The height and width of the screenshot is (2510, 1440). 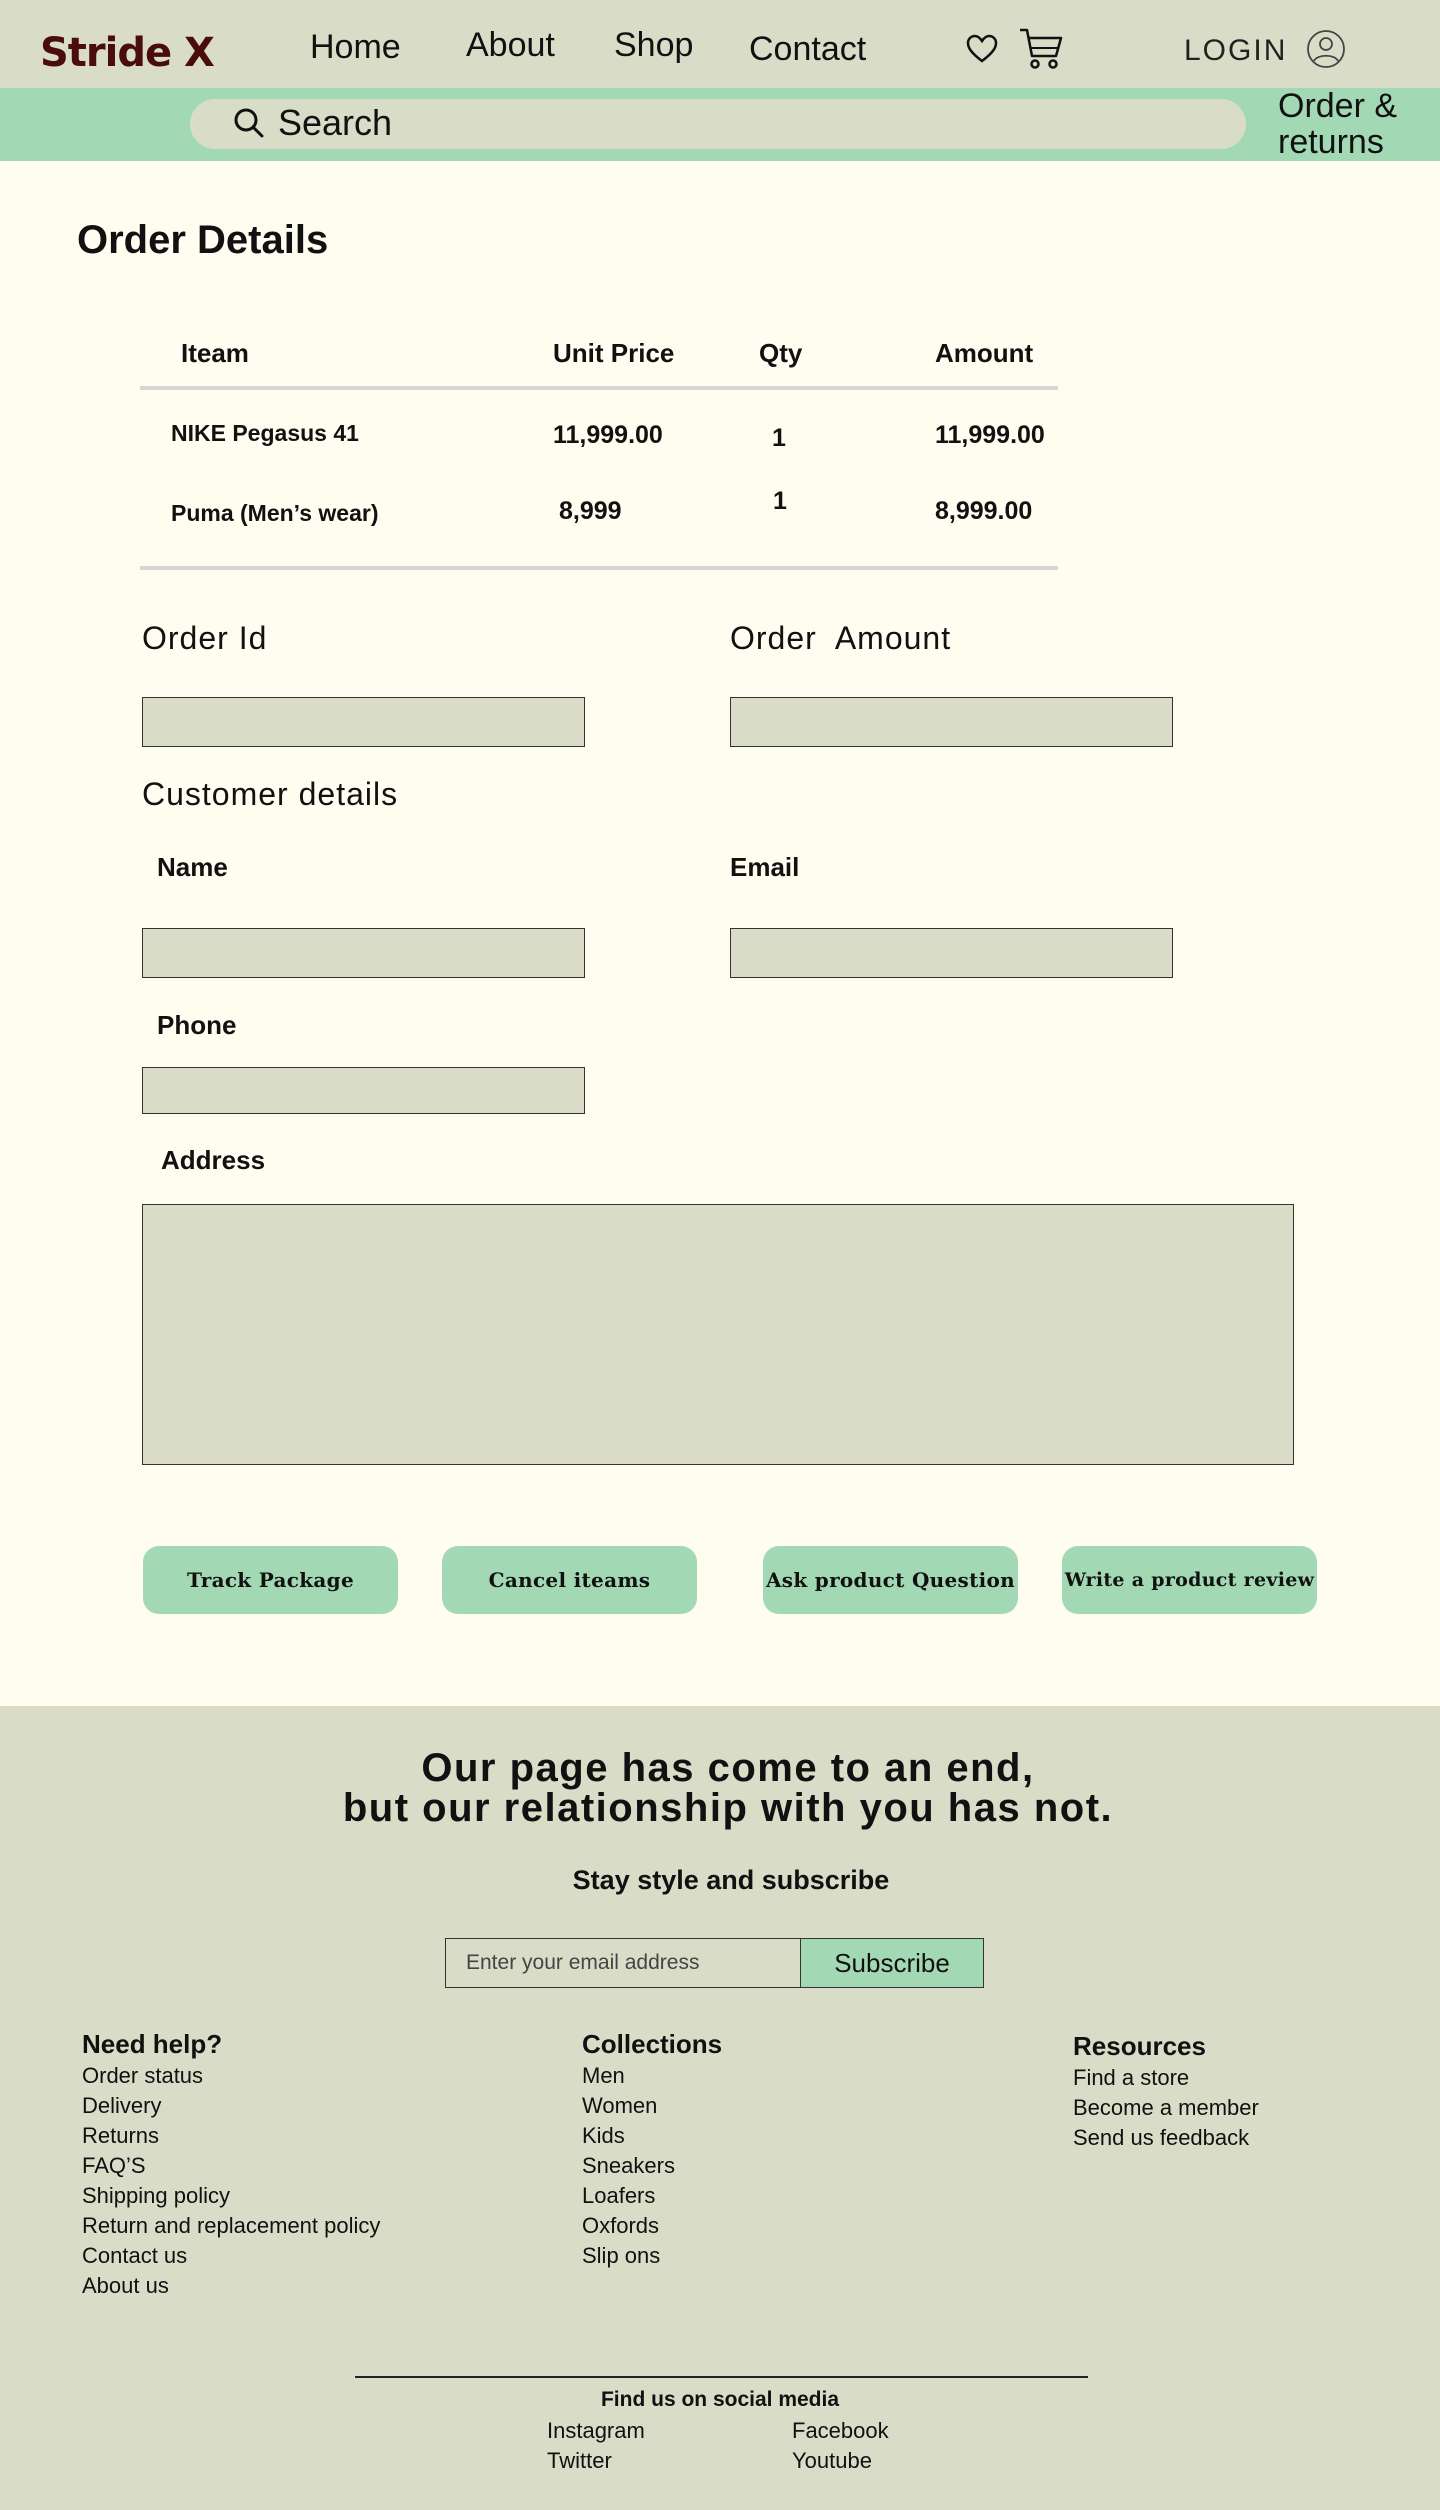 I want to click on collections-heading: Collections, so click(x=652, y=2044).